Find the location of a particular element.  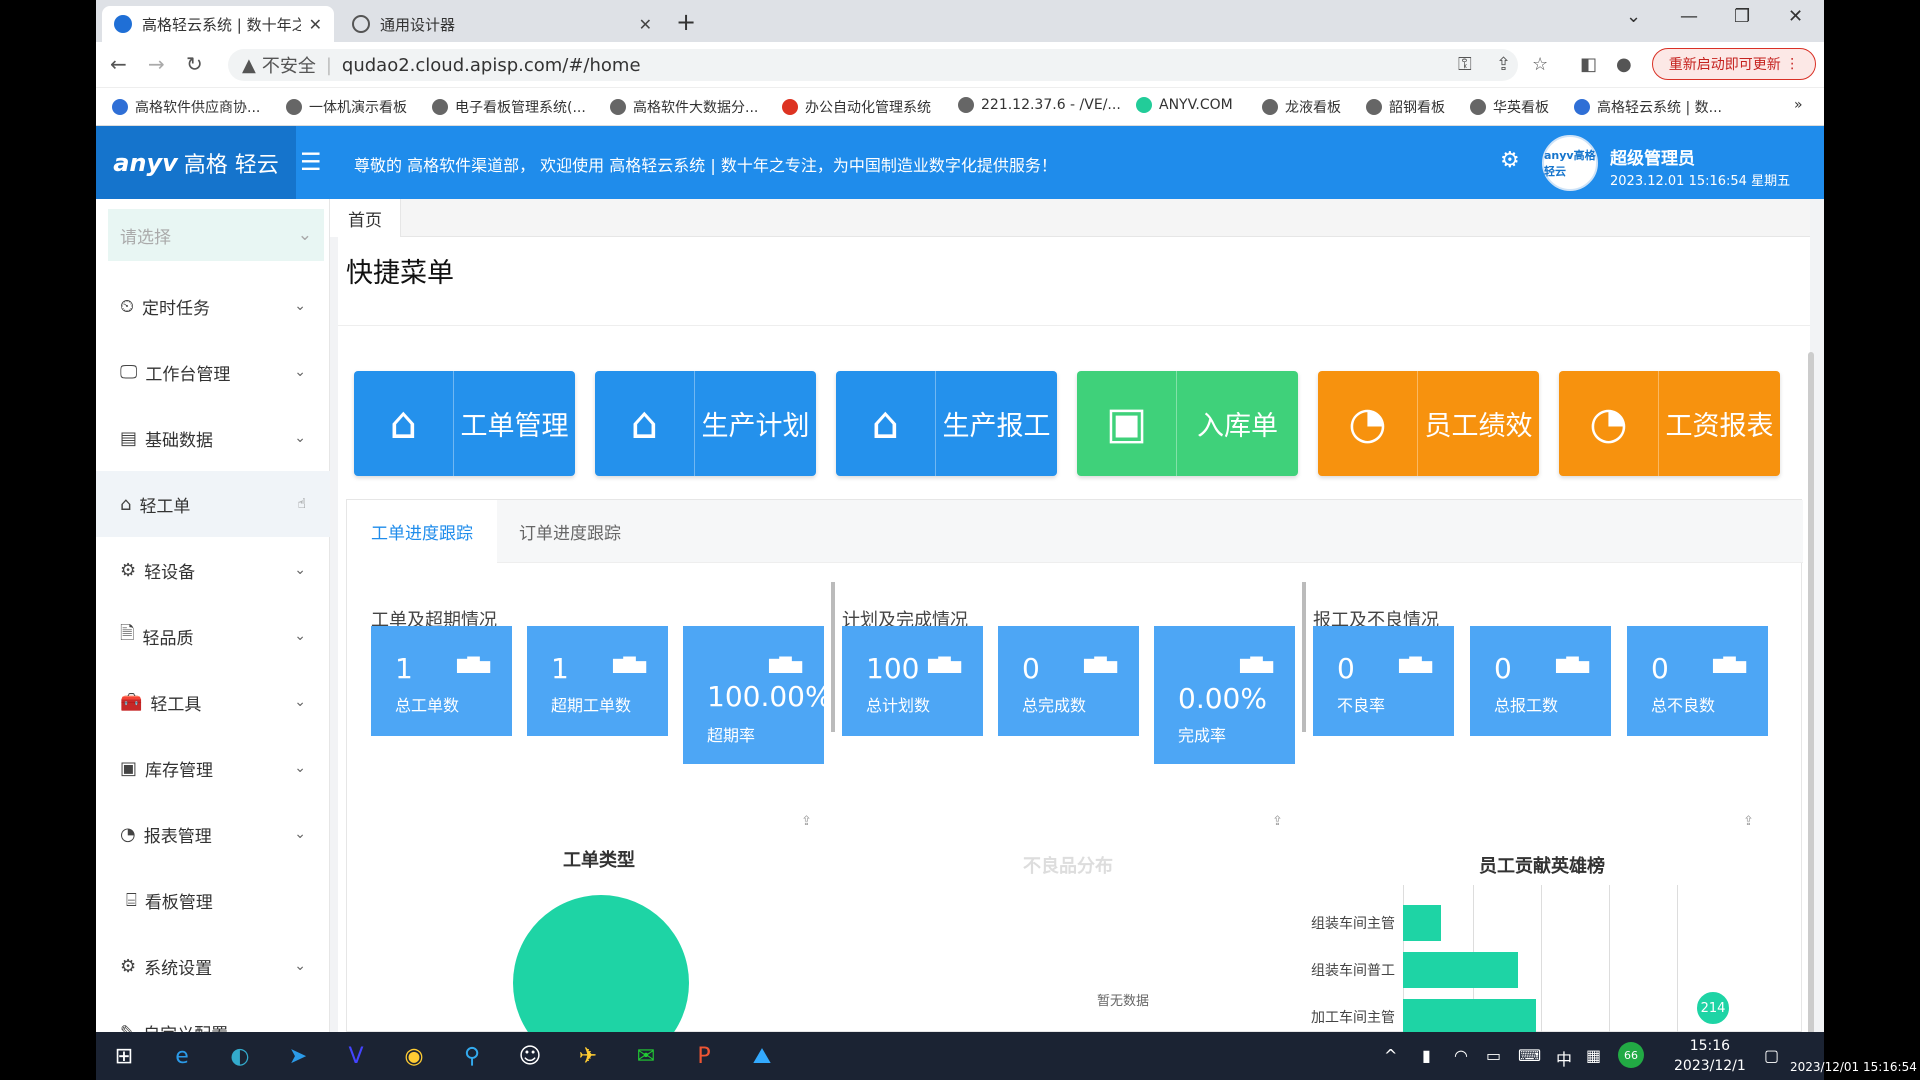

tab-designer: 通用设计器 ✕ is located at coordinates (502, 24).